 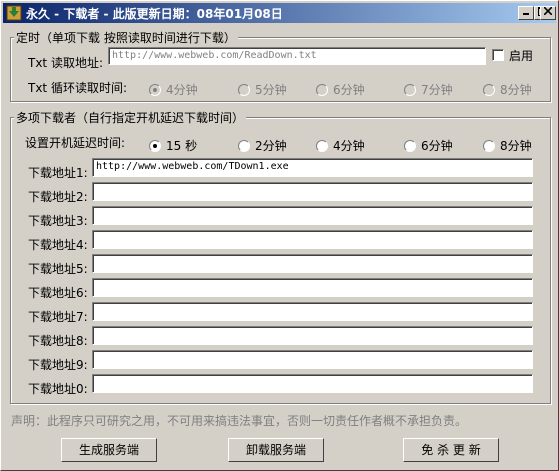 What do you see at coordinates (451, 450) in the screenshot?
I see `free-update-button: 免 杀 更 新` at bounding box center [451, 450].